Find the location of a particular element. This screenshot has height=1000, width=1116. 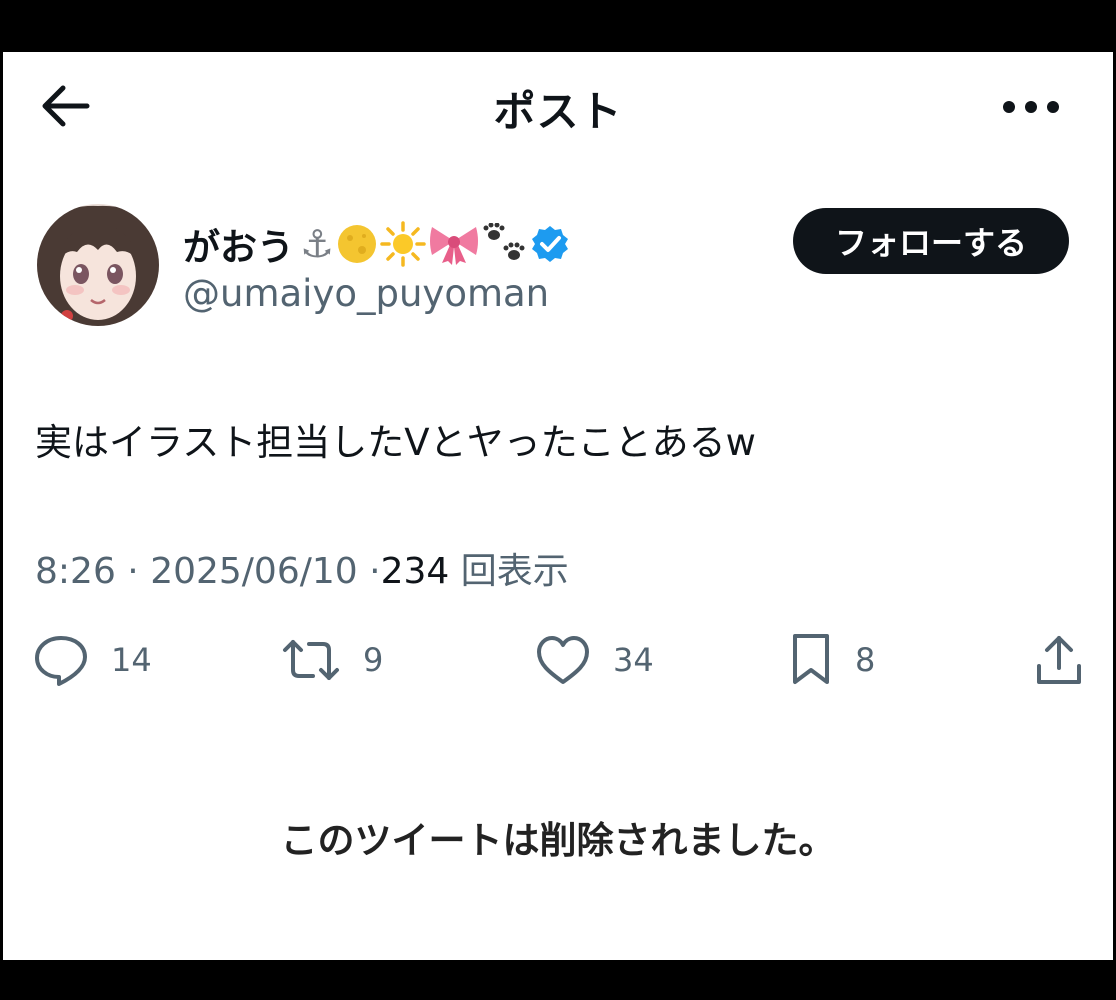

share-button is located at coordinates (1059, 660).